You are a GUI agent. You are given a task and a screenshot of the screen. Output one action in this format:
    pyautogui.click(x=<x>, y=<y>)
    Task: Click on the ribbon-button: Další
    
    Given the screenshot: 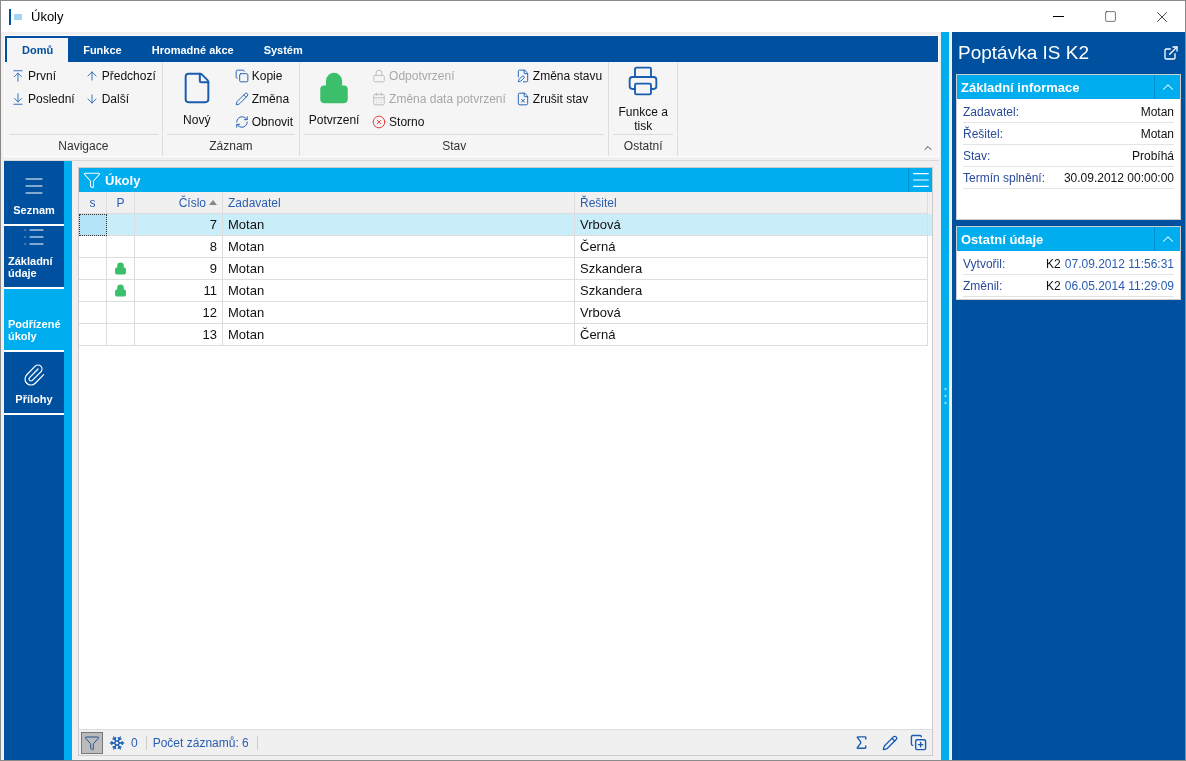 What is the action you would take?
    pyautogui.click(x=120, y=99)
    